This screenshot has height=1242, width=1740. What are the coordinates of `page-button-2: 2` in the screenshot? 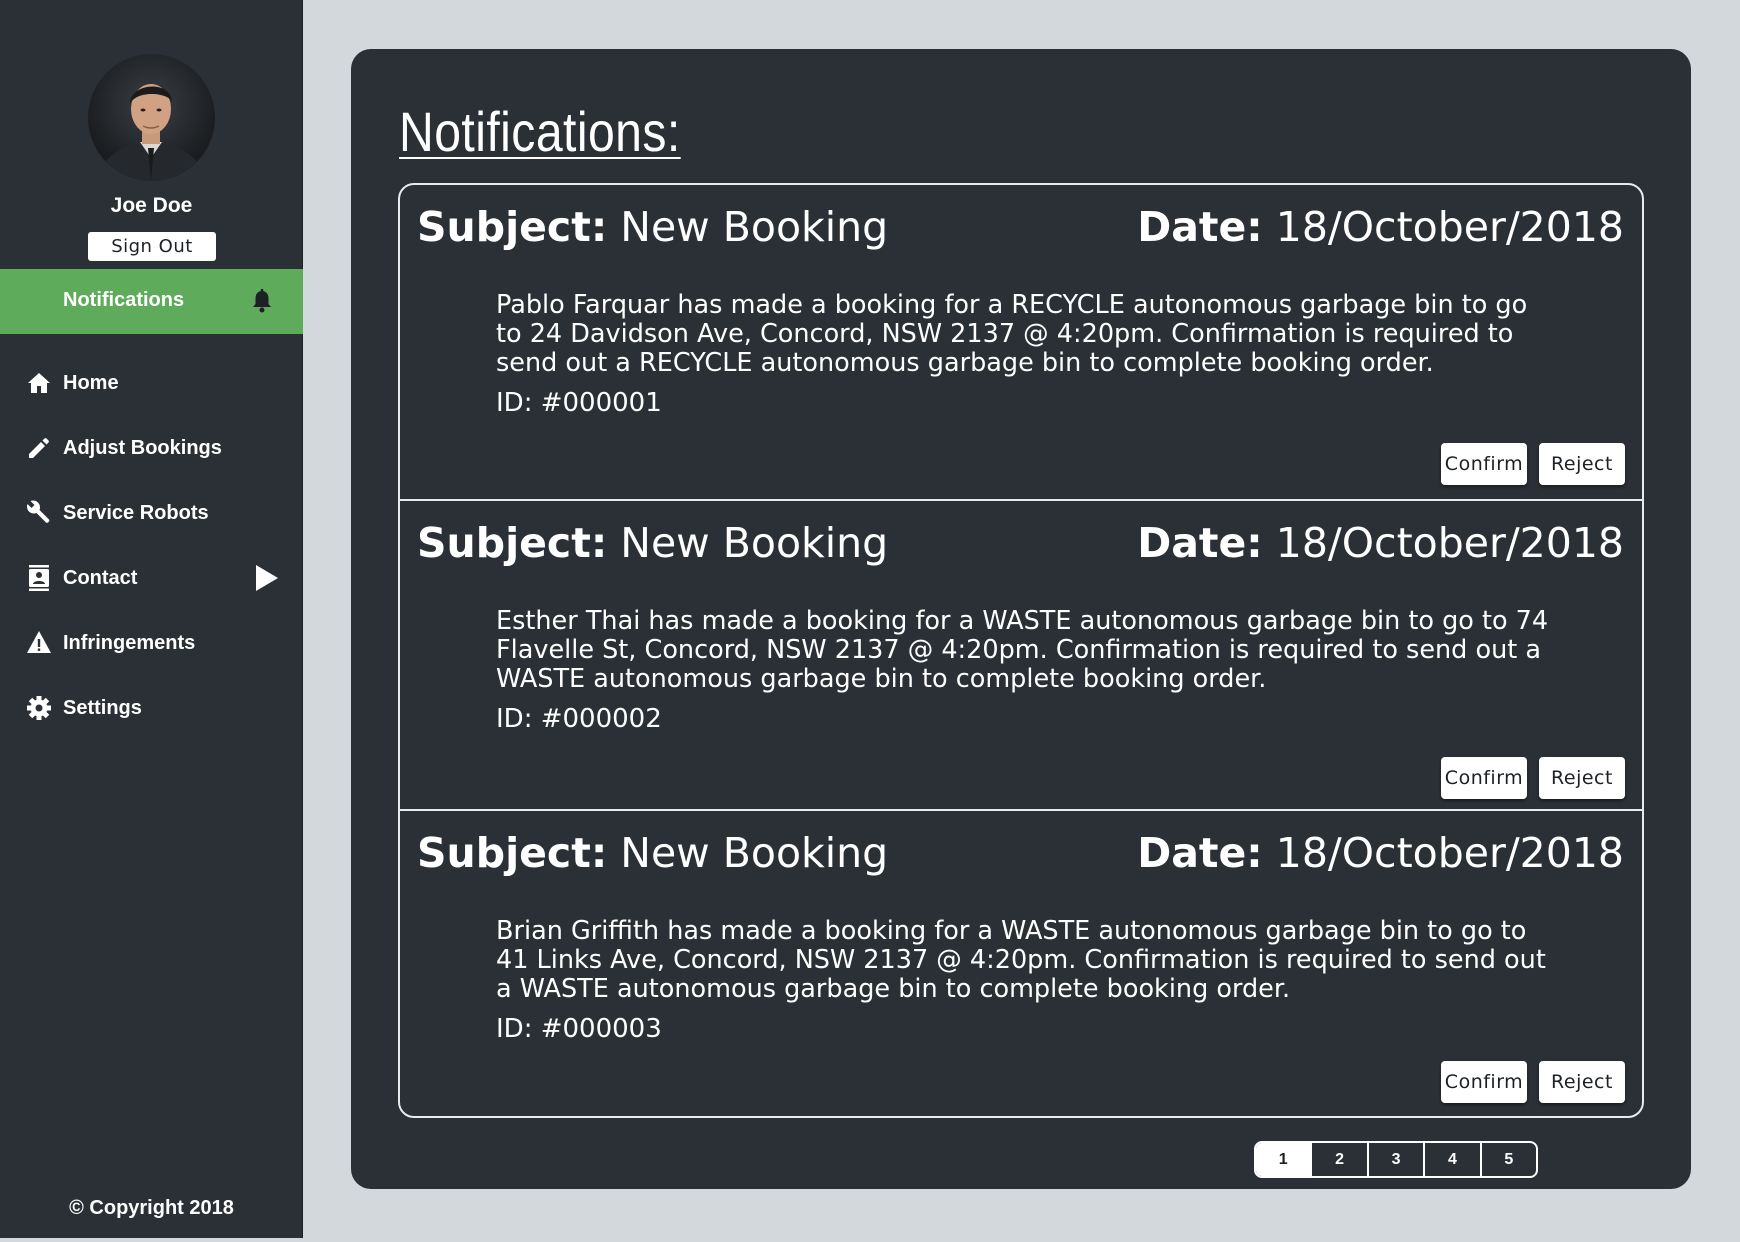 It's located at (1338, 1159).